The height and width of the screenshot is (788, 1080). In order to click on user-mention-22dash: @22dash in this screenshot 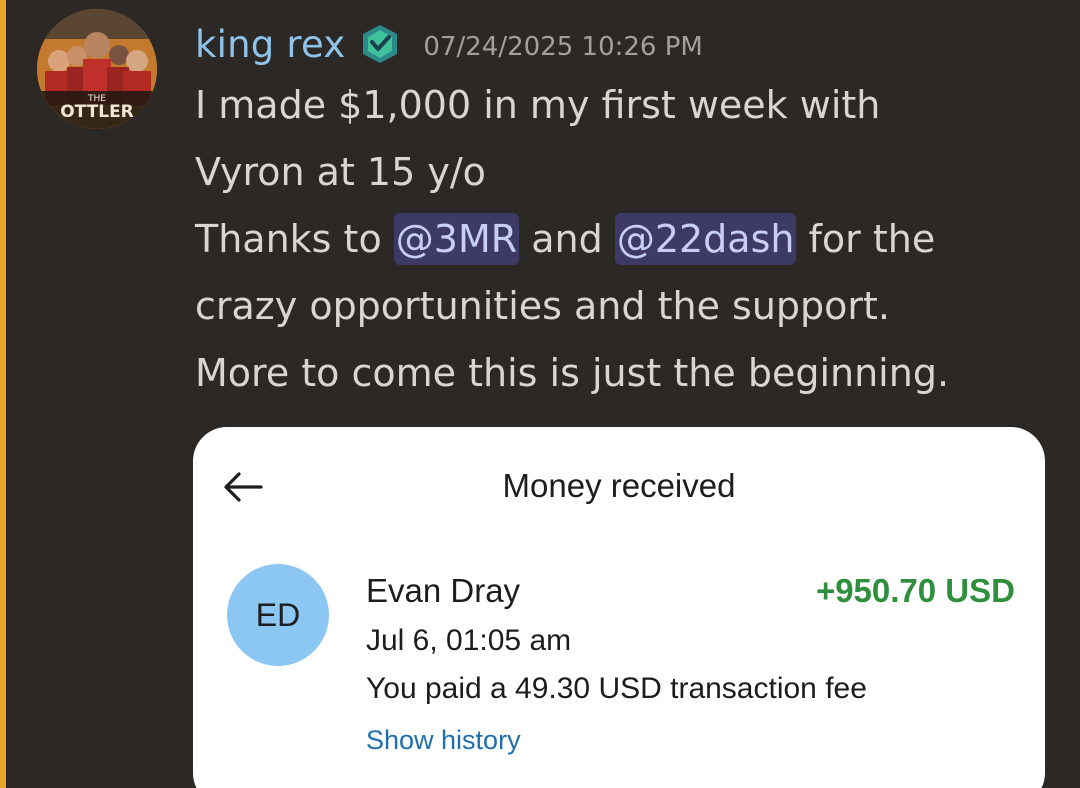, I will do `click(705, 239)`.